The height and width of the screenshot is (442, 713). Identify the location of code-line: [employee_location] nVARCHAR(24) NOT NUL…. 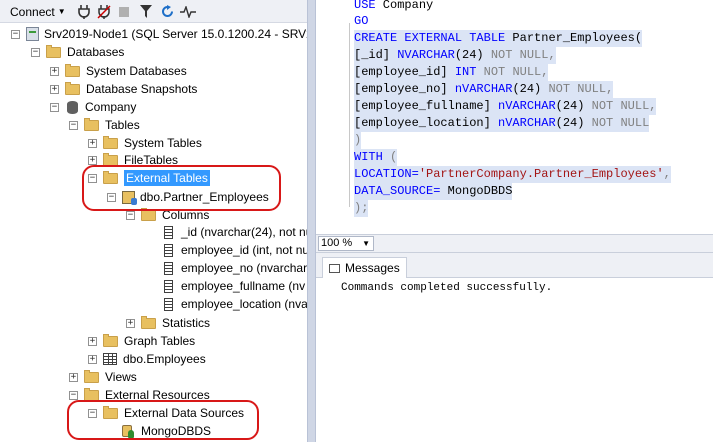
(502, 123).